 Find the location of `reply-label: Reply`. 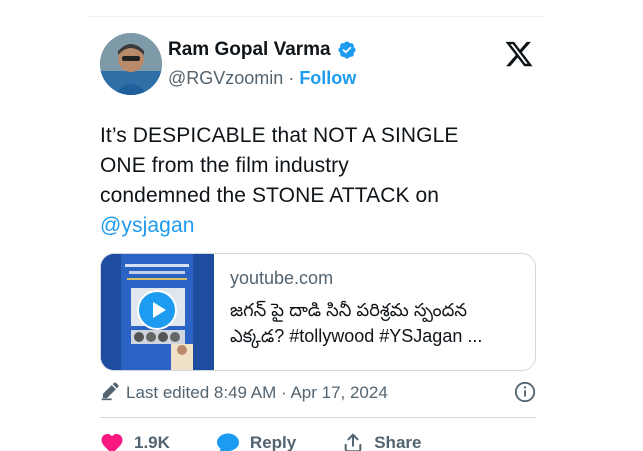

reply-label: Reply is located at coordinates (273, 442).